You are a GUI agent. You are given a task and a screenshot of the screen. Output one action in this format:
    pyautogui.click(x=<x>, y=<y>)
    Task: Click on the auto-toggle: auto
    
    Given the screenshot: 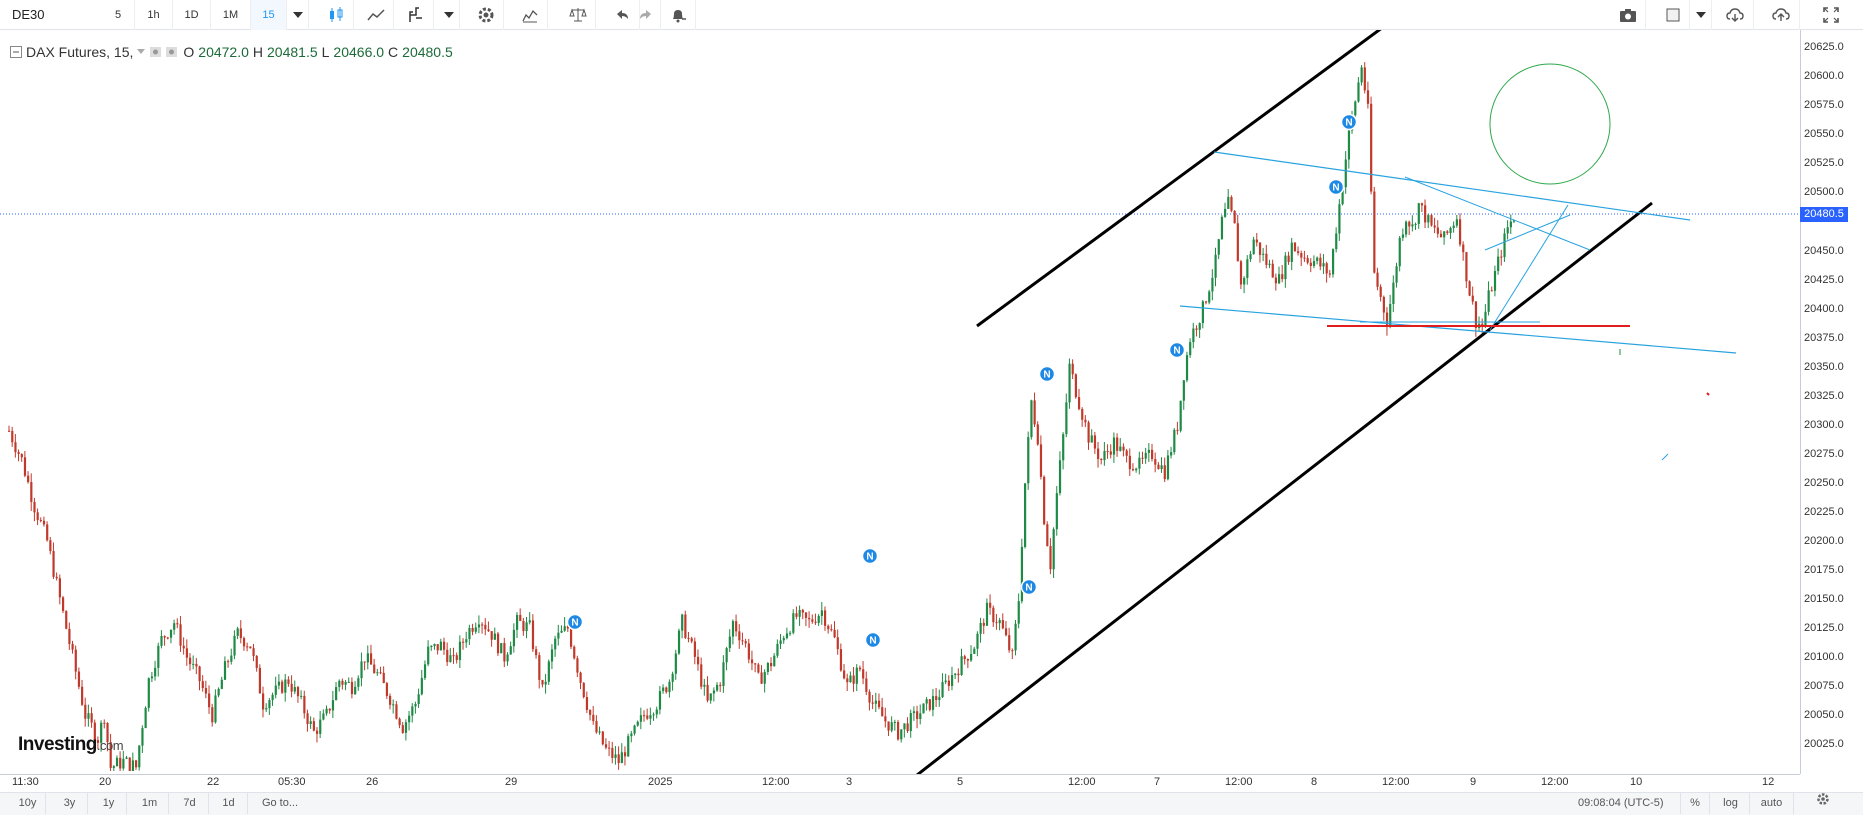 What is the action you would take?
    pyautogui.click(x=1772, y=803)
    